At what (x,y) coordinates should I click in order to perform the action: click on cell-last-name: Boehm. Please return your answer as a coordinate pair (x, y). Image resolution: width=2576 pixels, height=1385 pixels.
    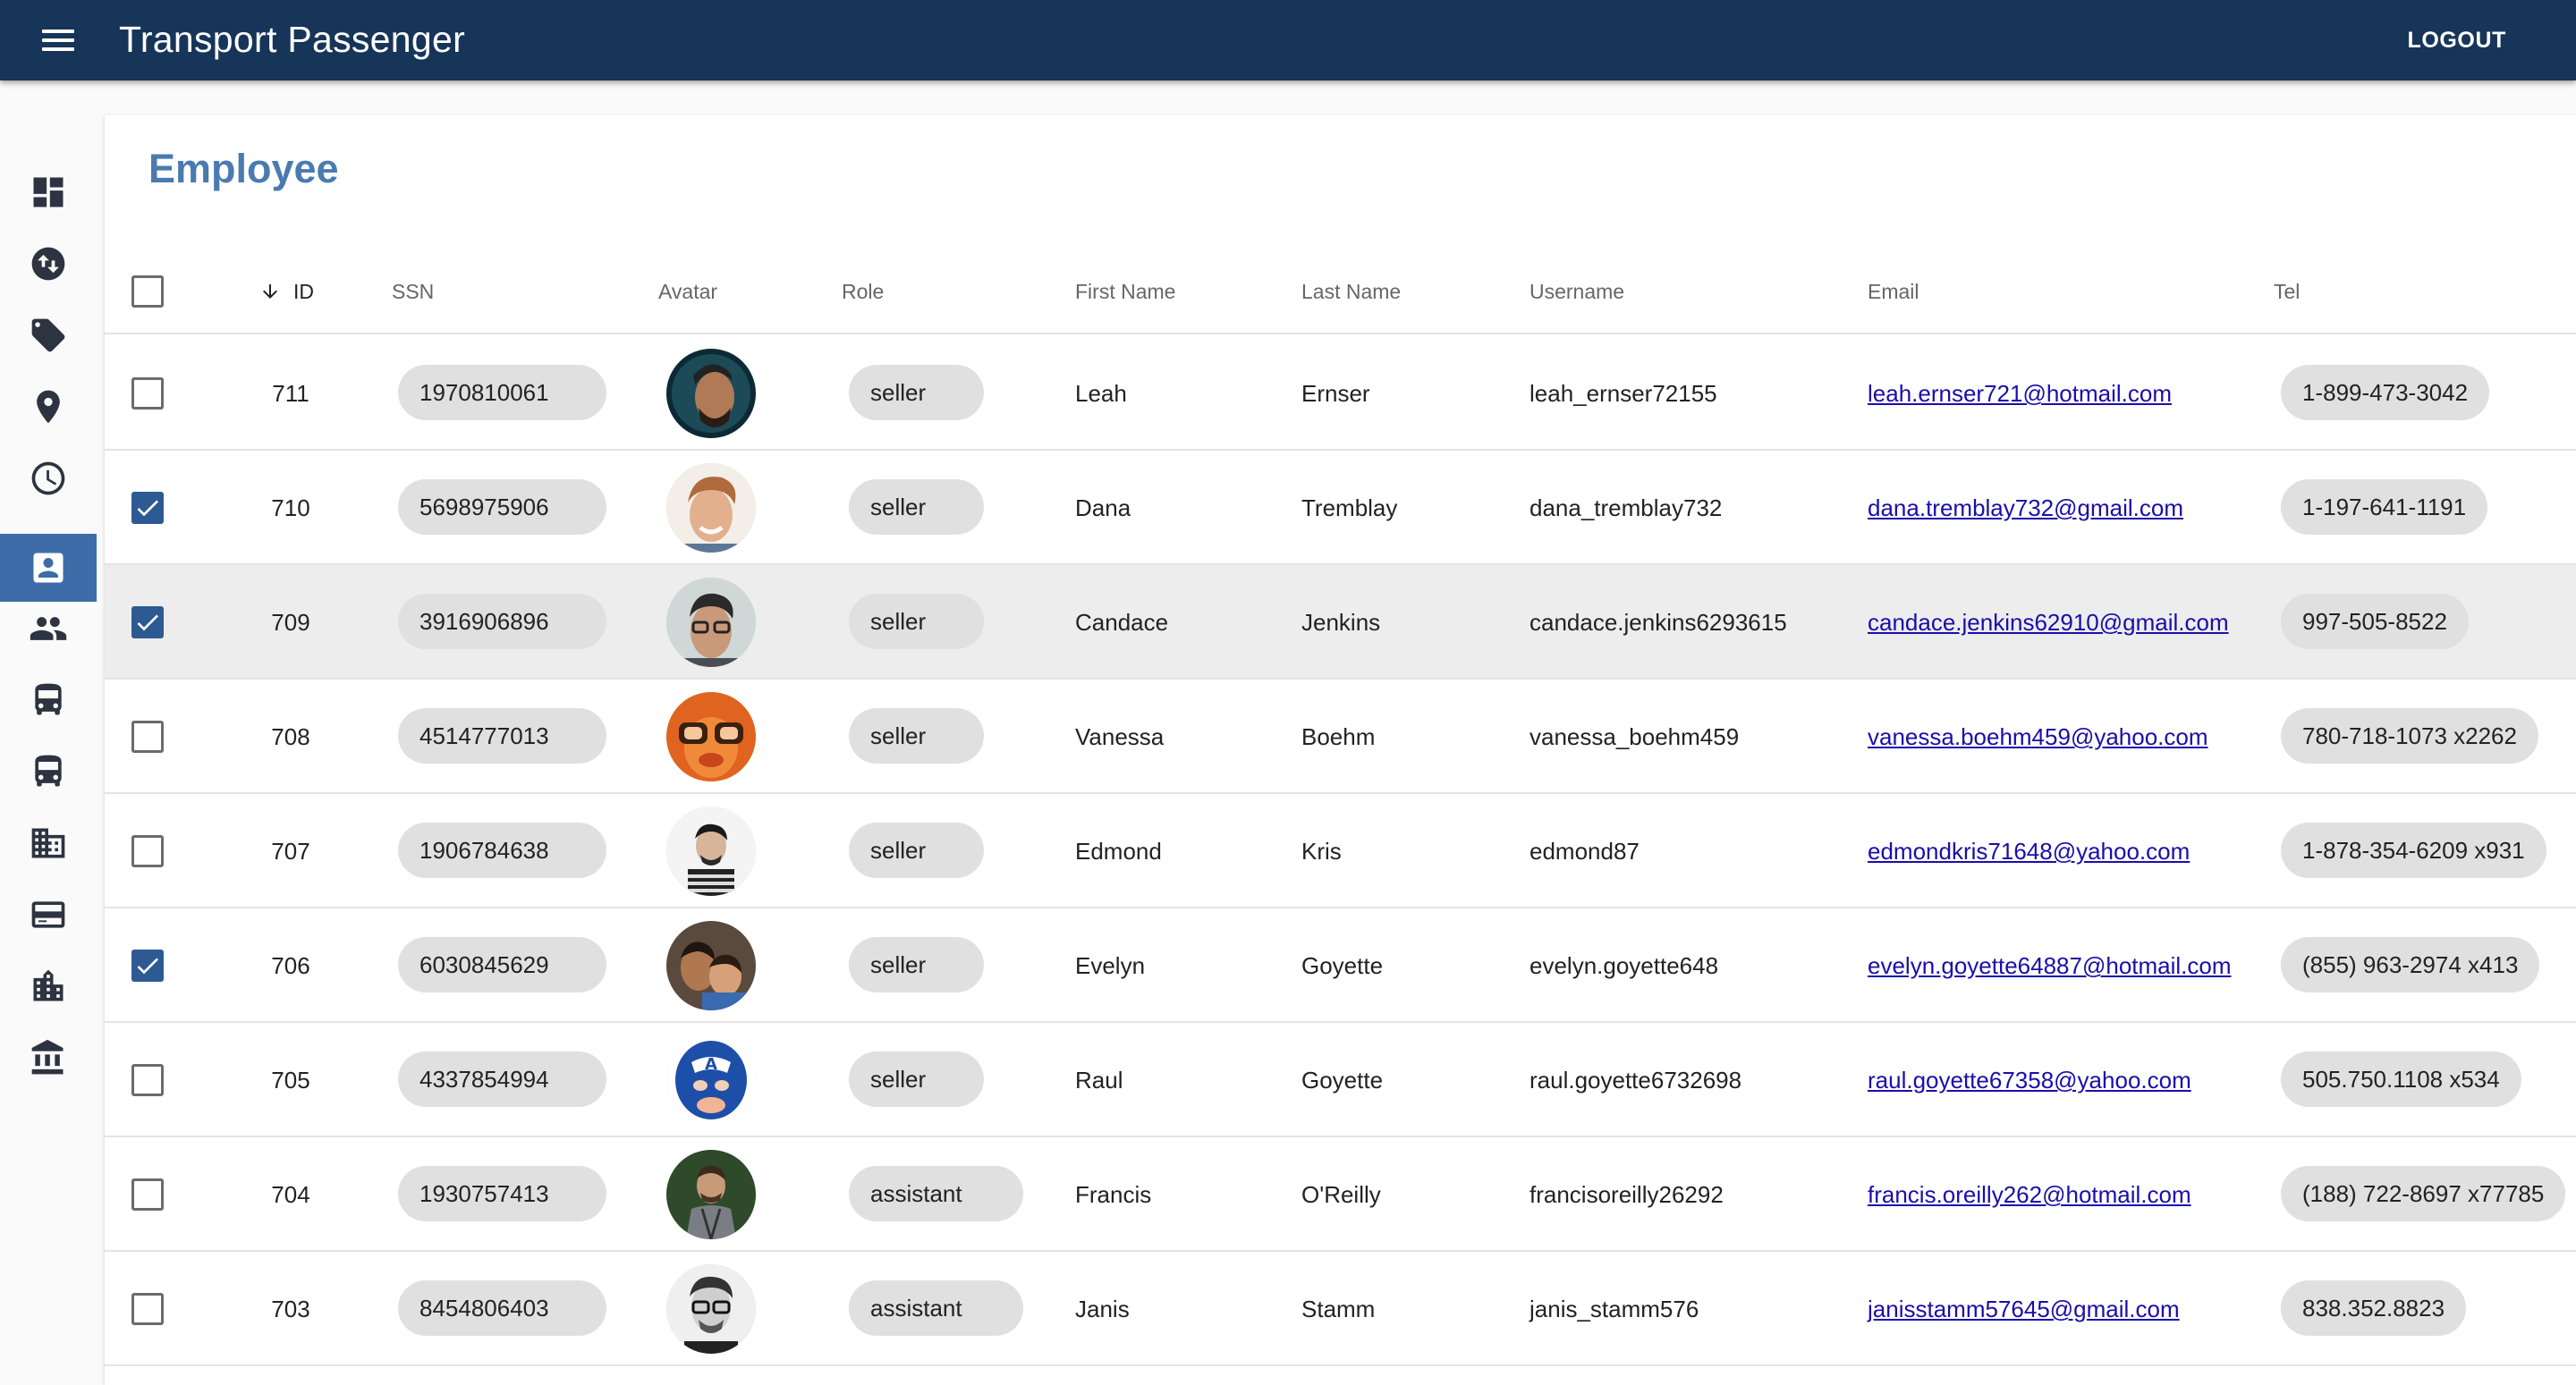
    Looking at the image, I should click on (1338, 736).